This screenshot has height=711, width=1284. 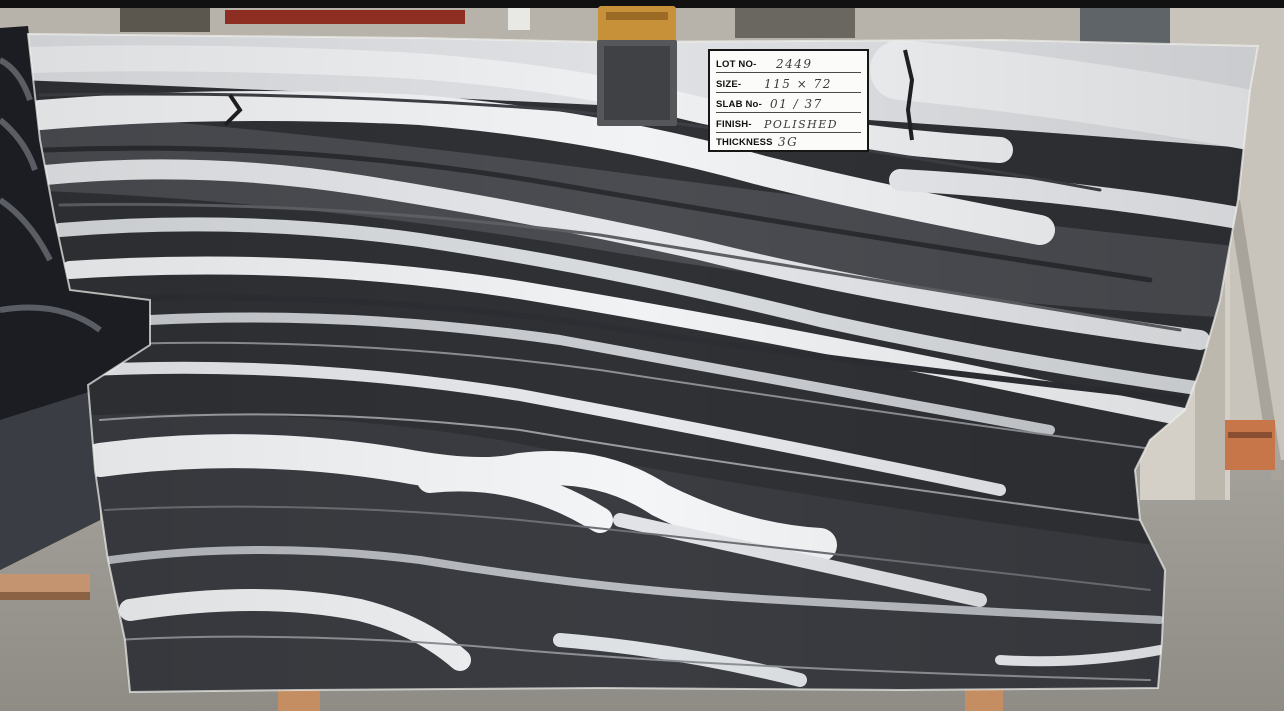 What do you see at coordinates (1250, 445) in the screenshot?
I see `orange-rack` at bounding box center [1250, 445].